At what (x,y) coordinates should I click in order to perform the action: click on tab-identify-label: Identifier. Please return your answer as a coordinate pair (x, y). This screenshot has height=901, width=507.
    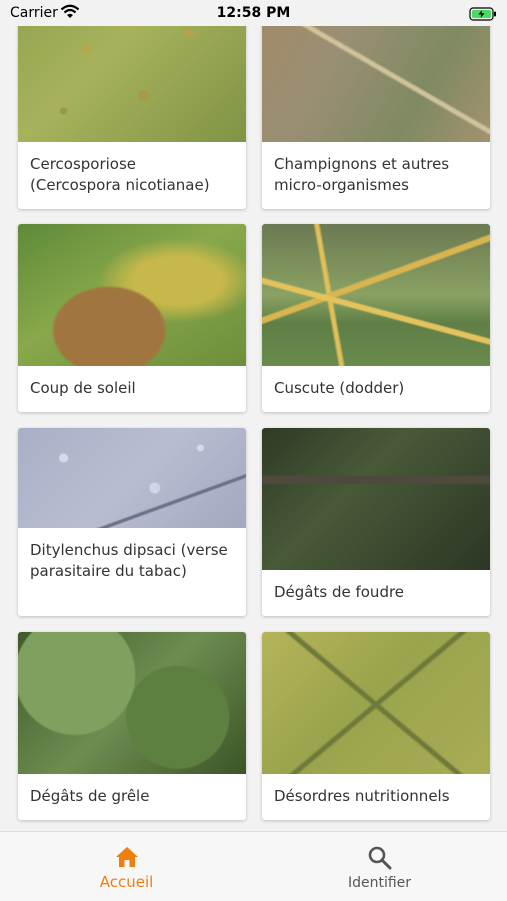
    Looking at the image, I should click on (379, 883).